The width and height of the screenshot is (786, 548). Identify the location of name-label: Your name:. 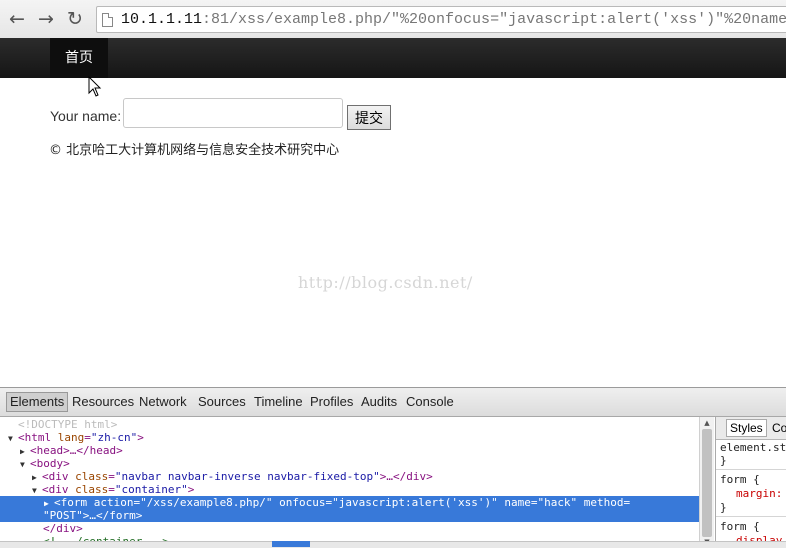
(86, 116).